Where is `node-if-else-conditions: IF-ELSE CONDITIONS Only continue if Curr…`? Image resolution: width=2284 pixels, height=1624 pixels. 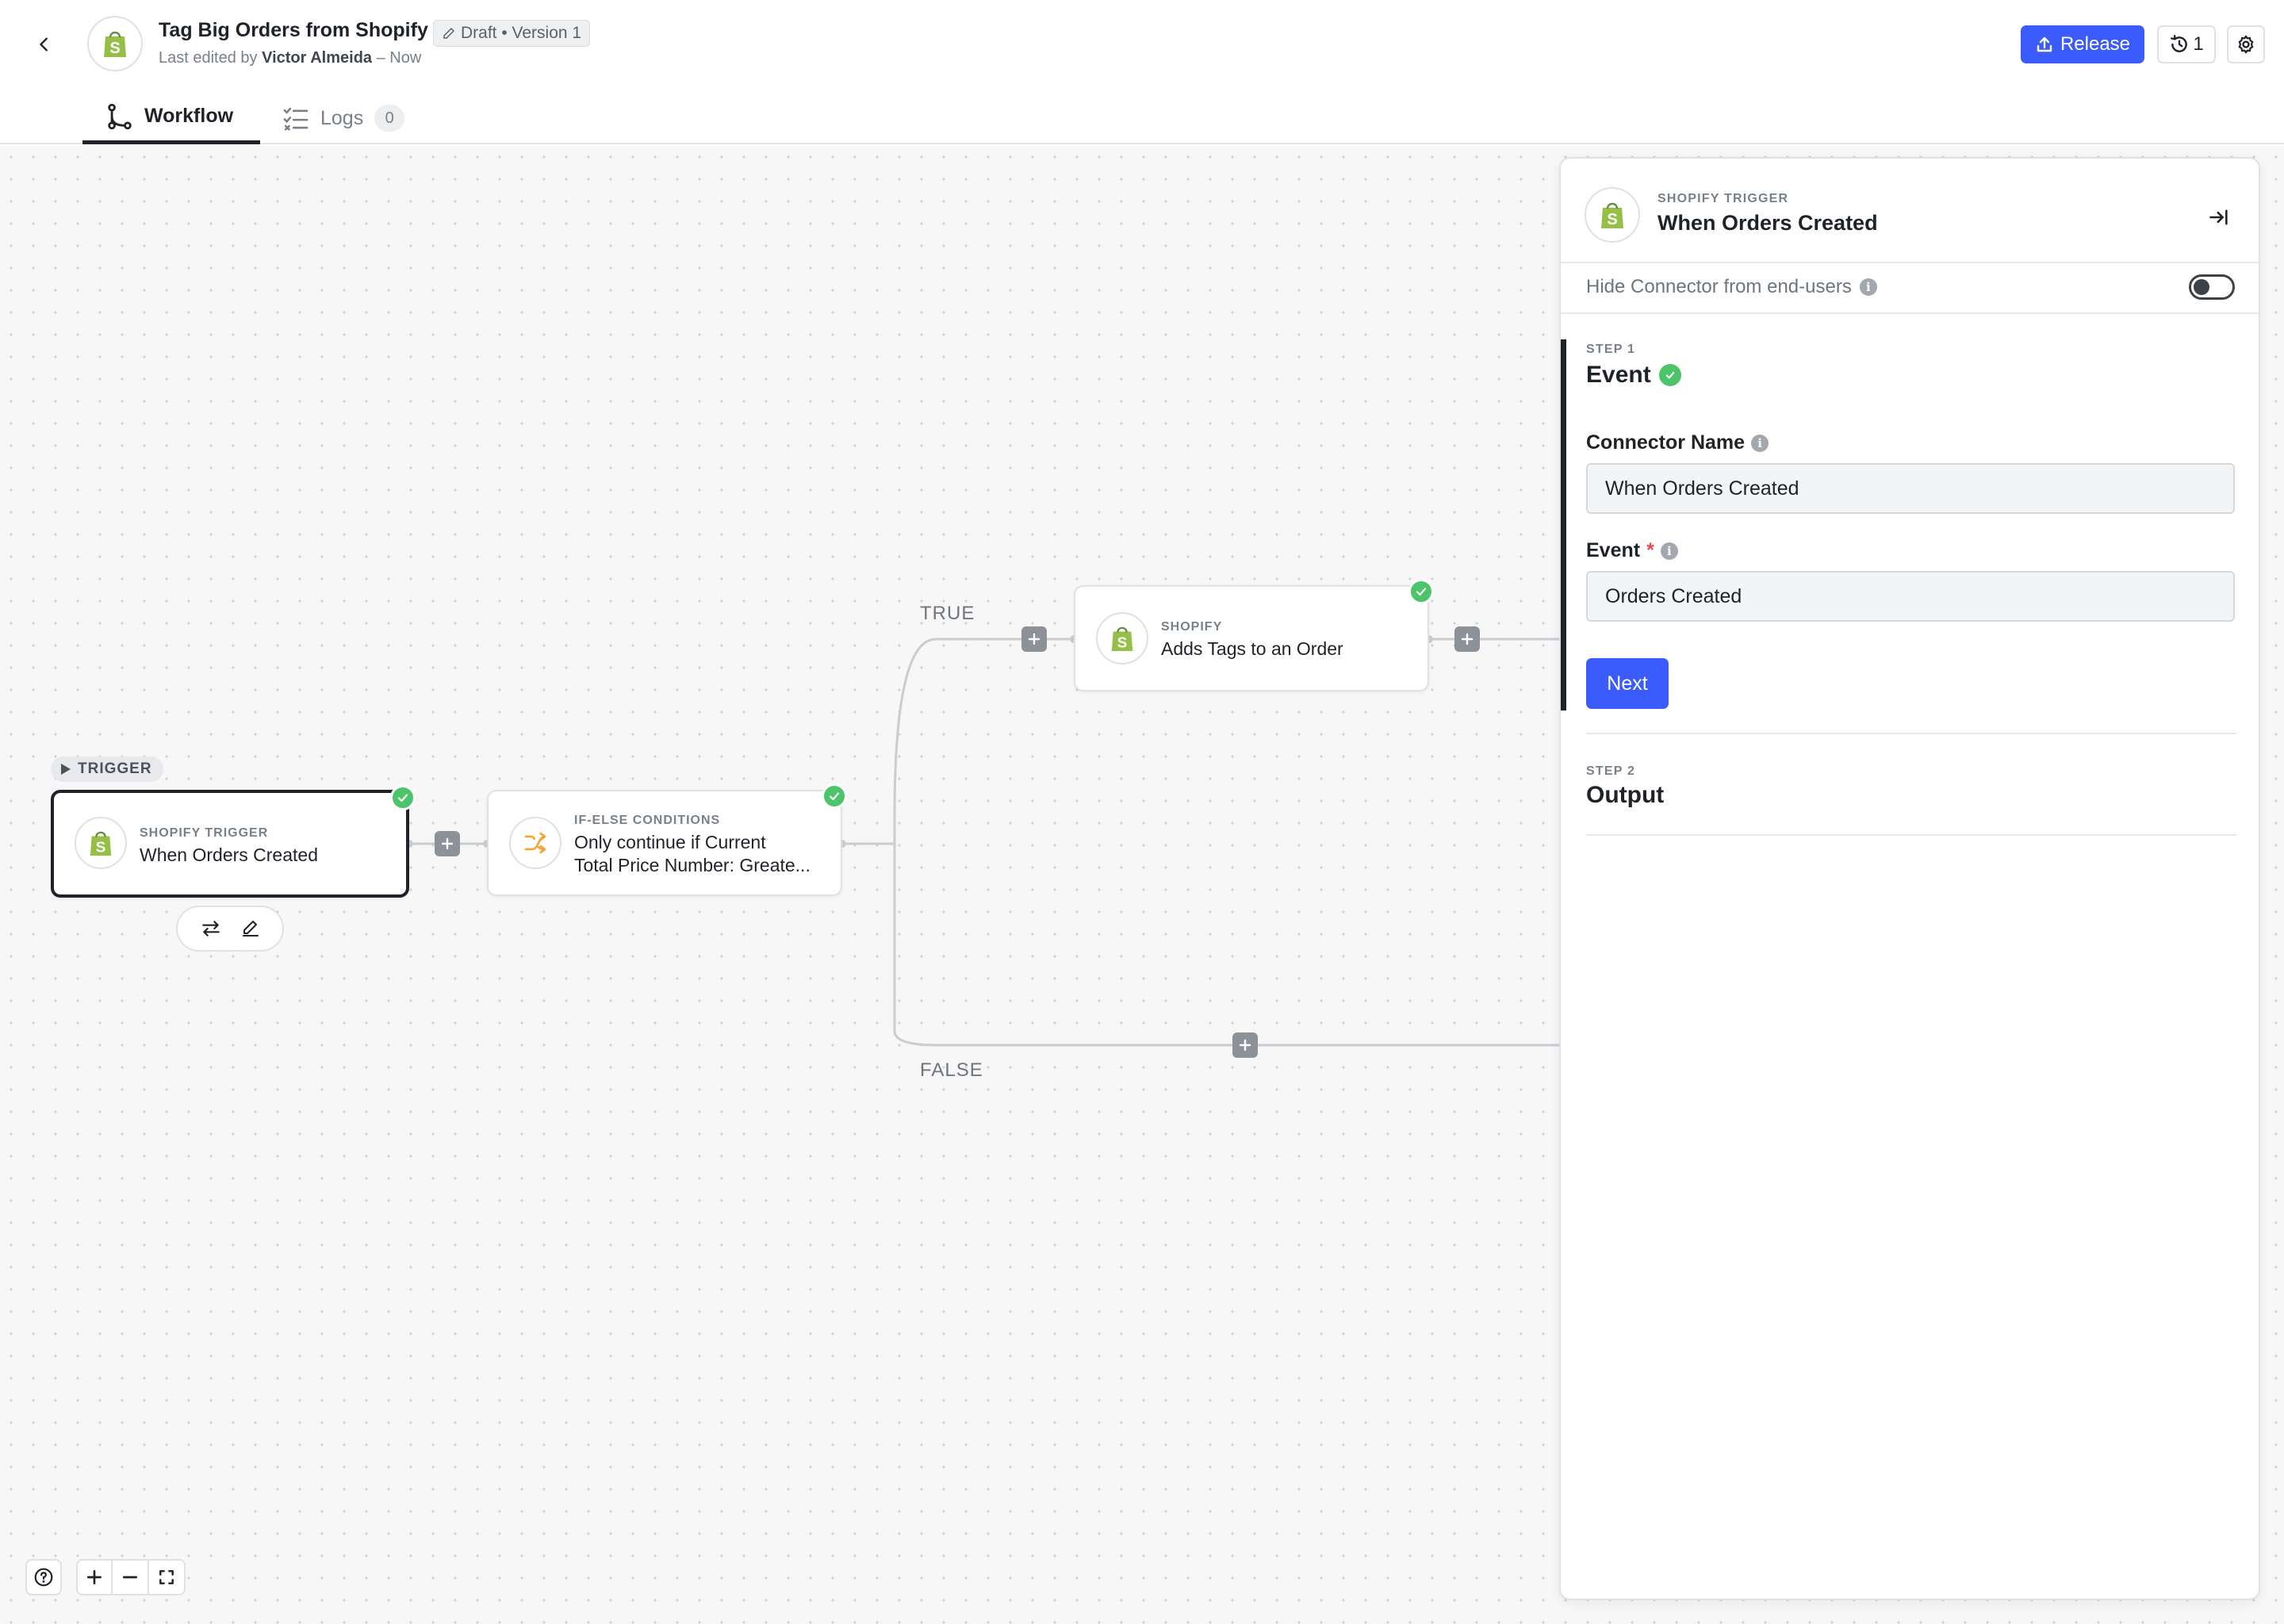
node-if-else-conditions: IF-ELSE CONDITIONS Only continue if Curr… is located at coordinates (667, 839).